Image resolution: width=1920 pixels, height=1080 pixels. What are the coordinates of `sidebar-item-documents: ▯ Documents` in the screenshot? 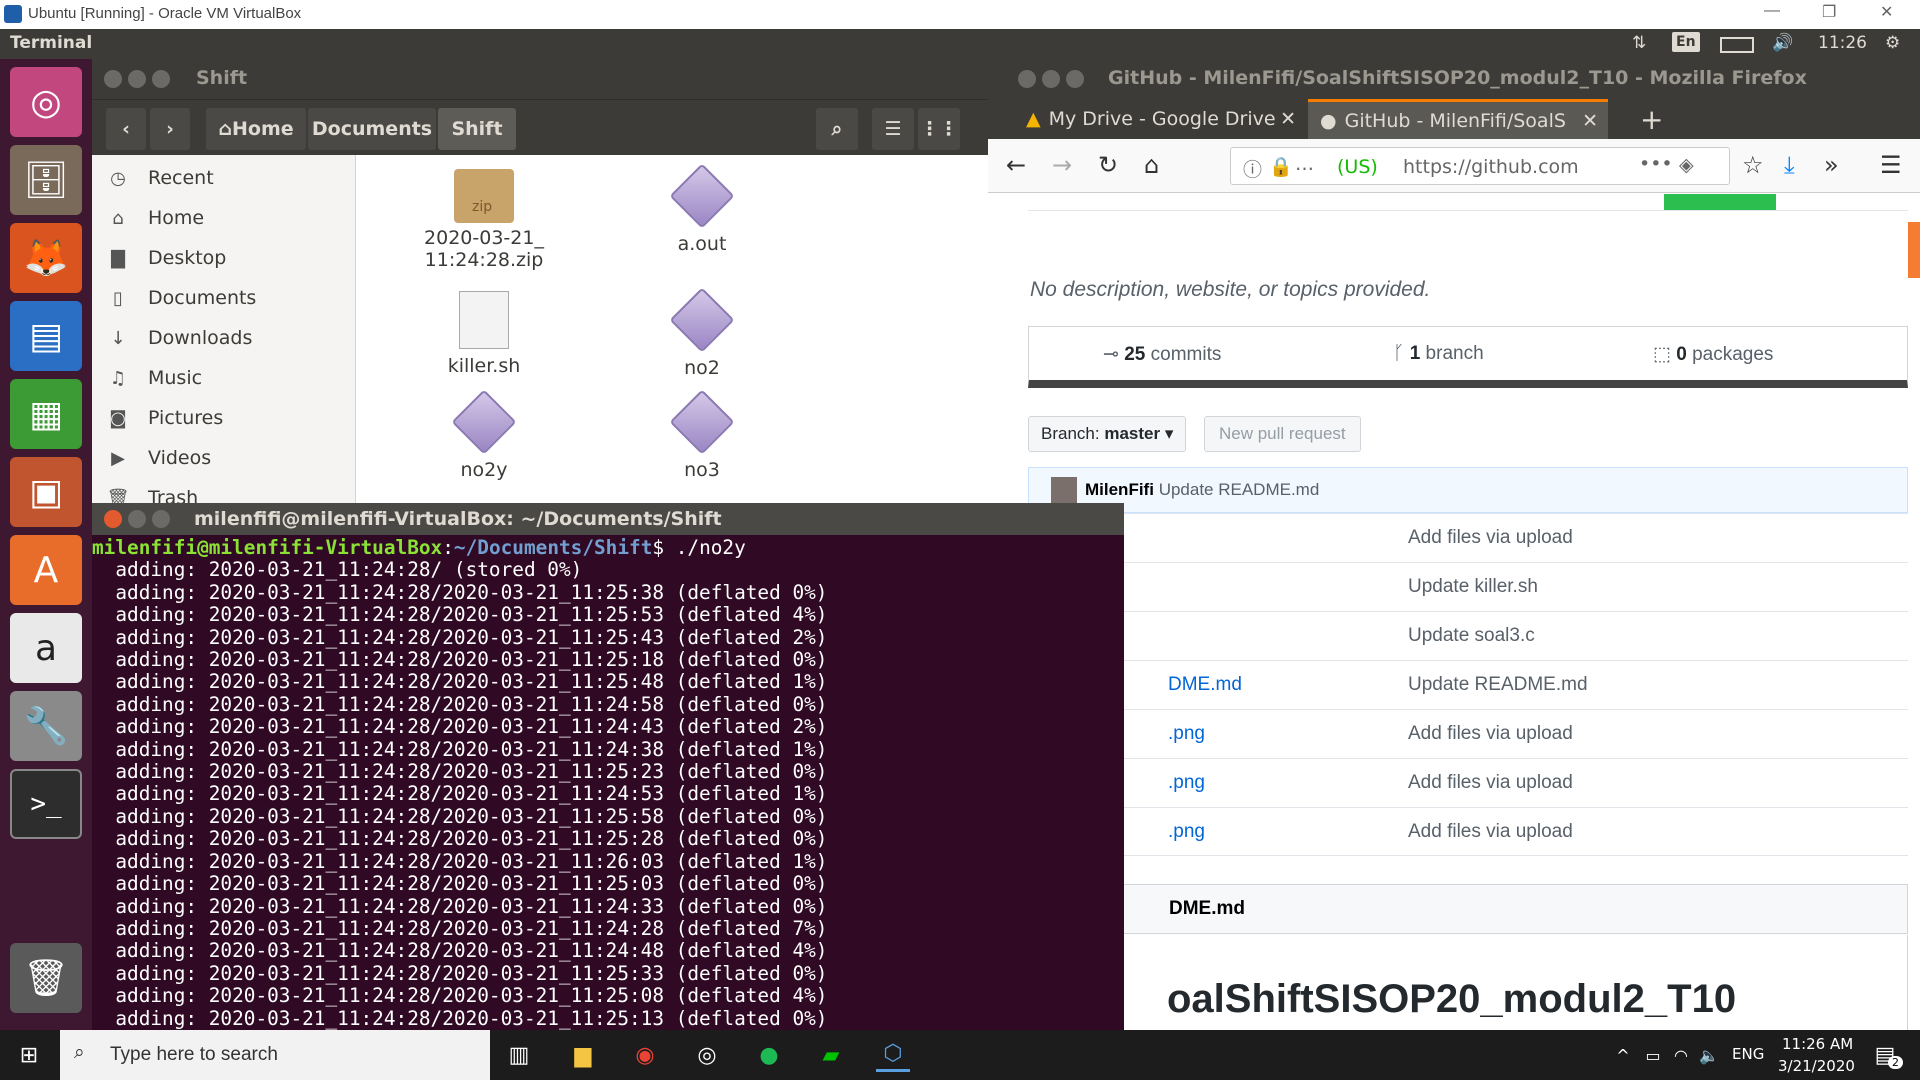 It's located at (181, 298).